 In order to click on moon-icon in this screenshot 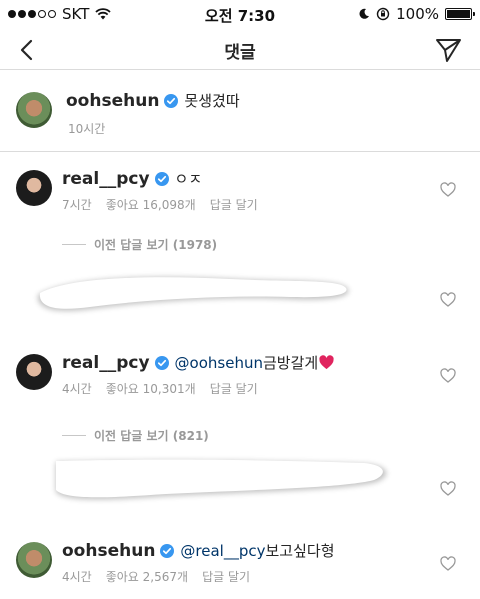, I will do `click(364, 13)`.